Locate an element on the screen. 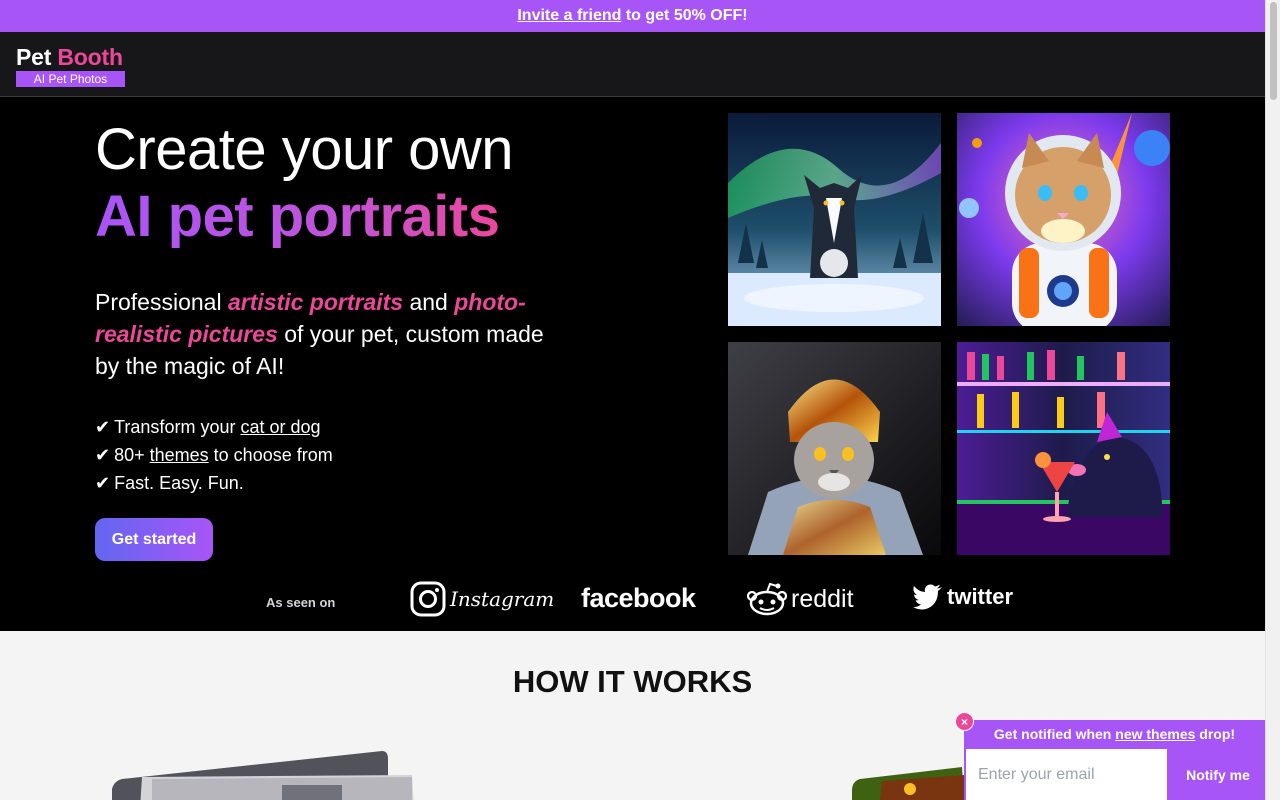 The height and width of the screenshot is (800, 1280). twitter-bird-icon is located at coordinates (927, 597).